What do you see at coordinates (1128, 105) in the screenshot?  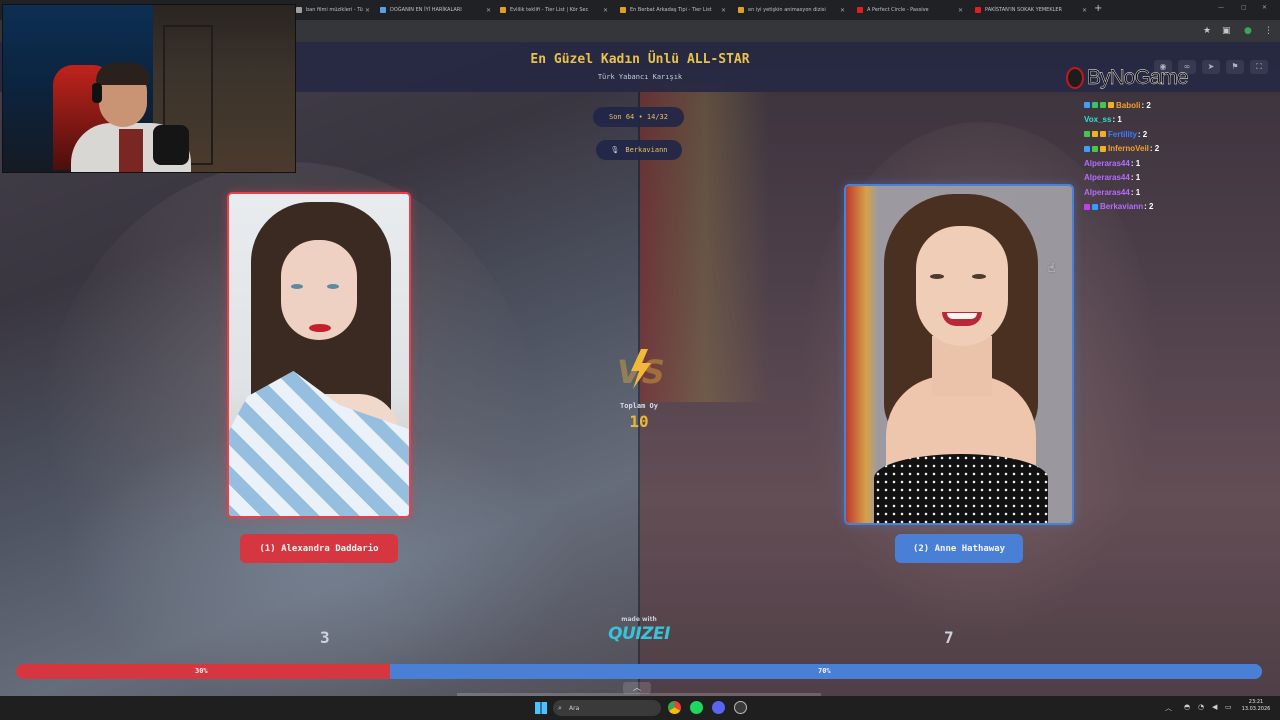 I see `chat-username: Baboli` at bounding box center [1128, 105].